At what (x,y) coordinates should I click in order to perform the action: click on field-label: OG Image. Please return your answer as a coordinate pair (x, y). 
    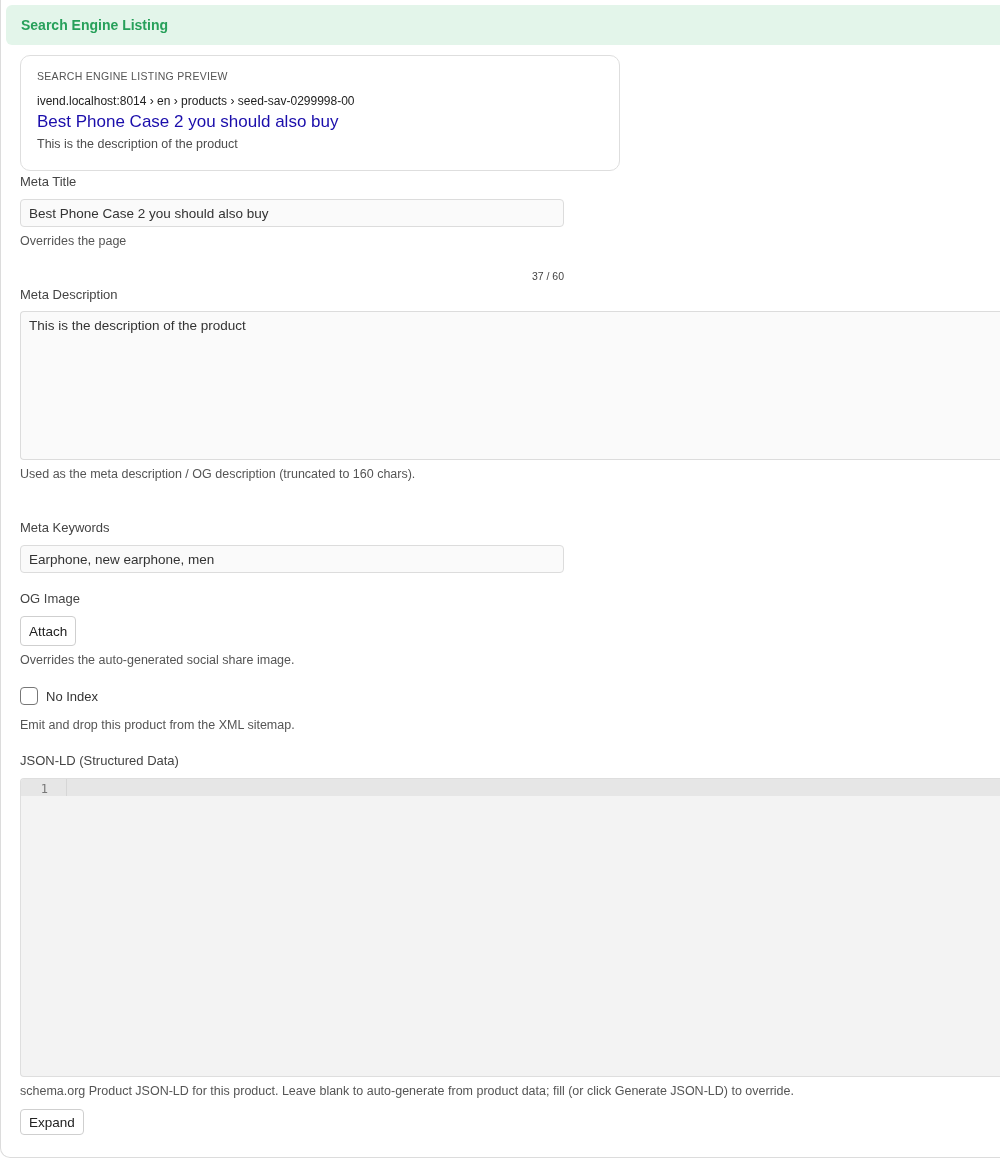
    Looking at the image, I should click on (50, 599).